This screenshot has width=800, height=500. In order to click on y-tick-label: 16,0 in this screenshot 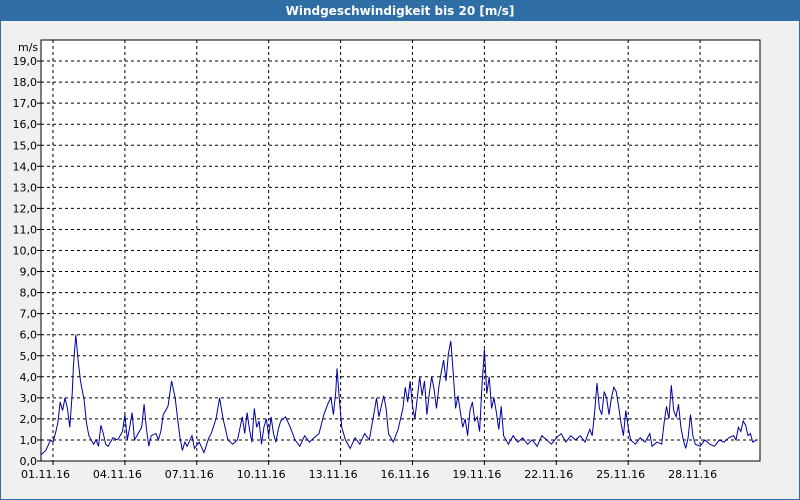, I will do `click(25, 124)`.